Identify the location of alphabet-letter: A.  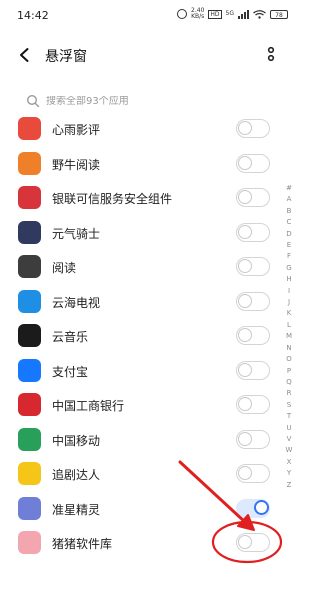
(289, 199).